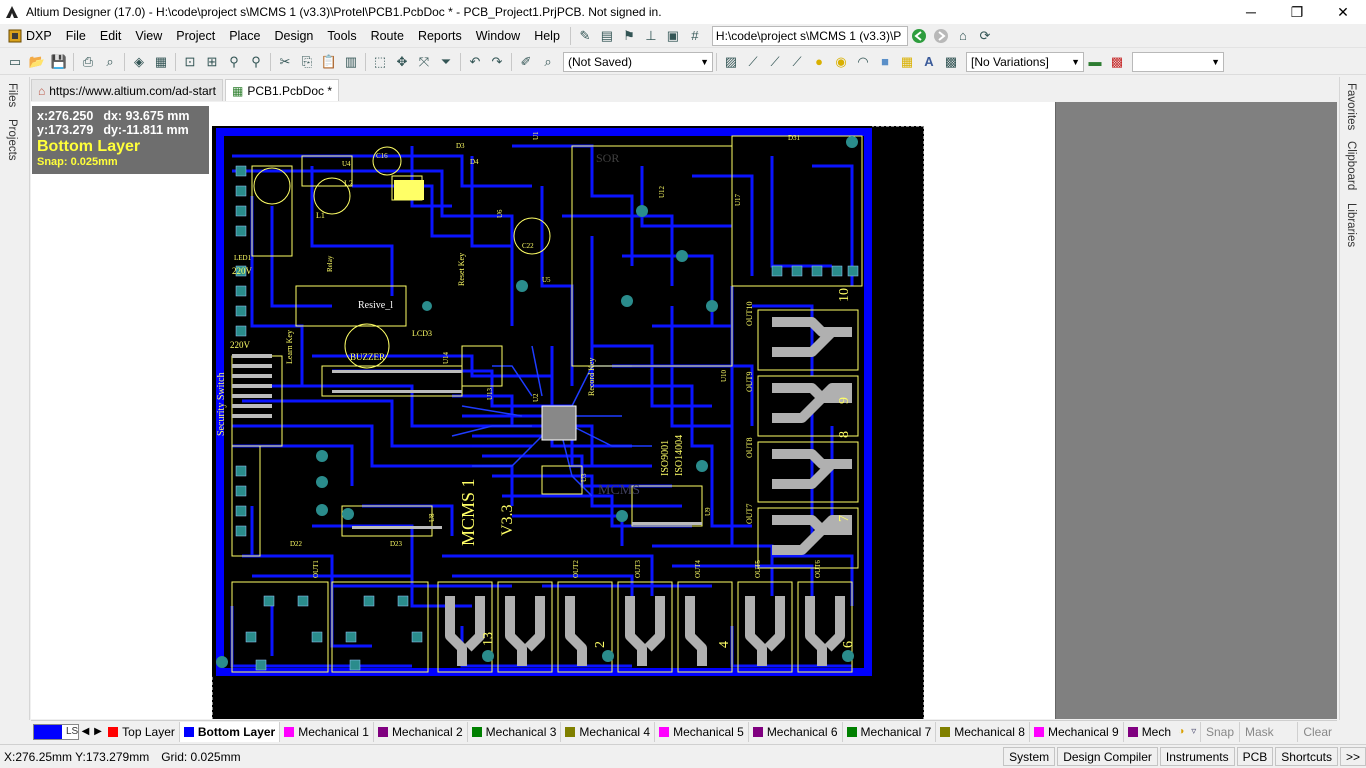  What do you see at coordinates (85, 732) in the screenshot?
I see `chevron-left-icon: ◀` at bounding box center [85, 732].